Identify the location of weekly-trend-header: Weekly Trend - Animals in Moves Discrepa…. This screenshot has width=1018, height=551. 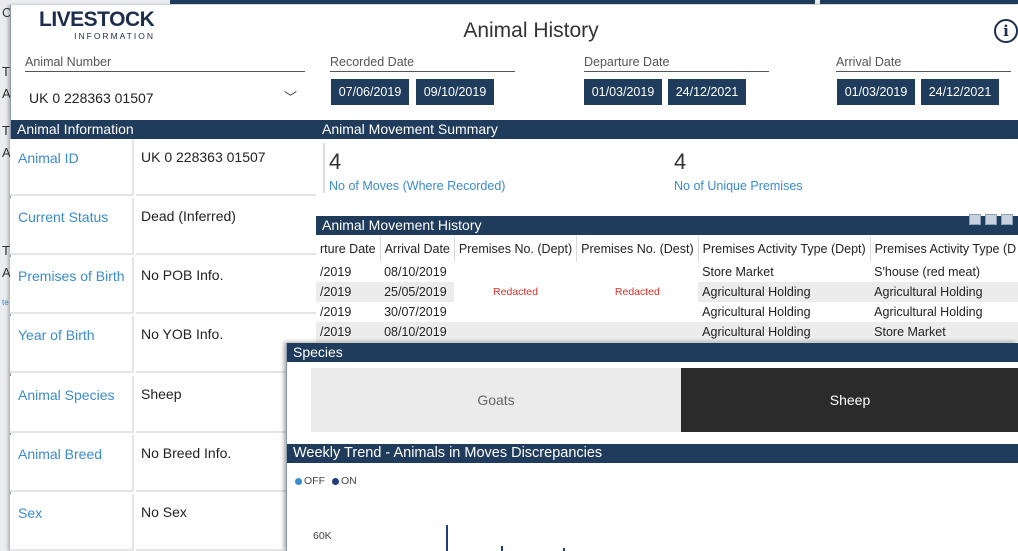
(652, 453).